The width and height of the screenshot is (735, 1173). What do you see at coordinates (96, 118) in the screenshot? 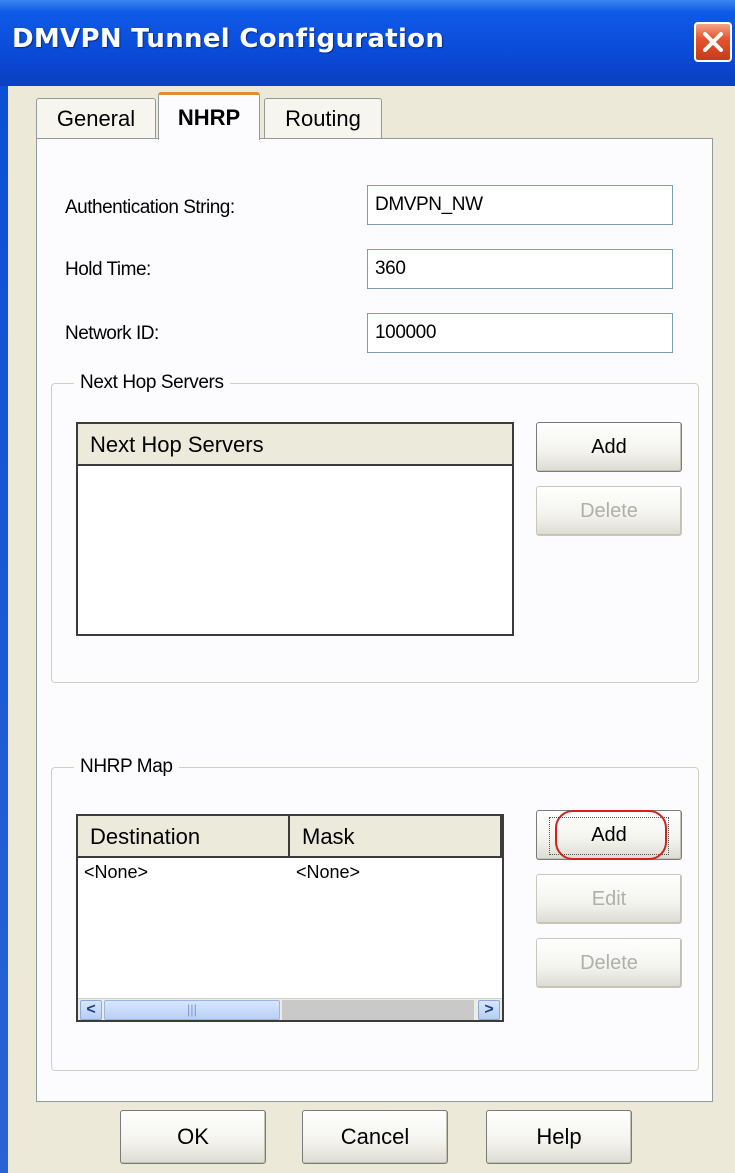
I see `tab-general: General` at bounding box center [96, 118].